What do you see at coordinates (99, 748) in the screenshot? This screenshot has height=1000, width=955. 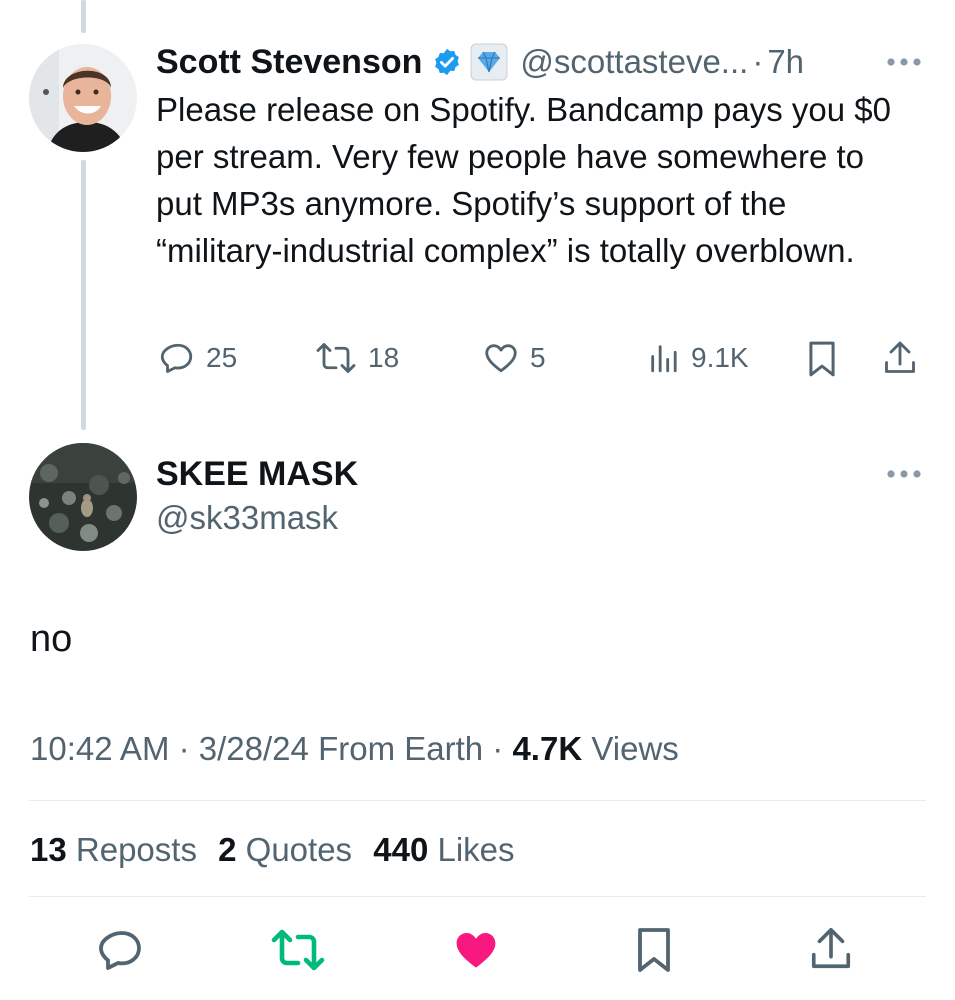 I see `tweet-time: 10:42 AM` at bounding box center [99, 748].